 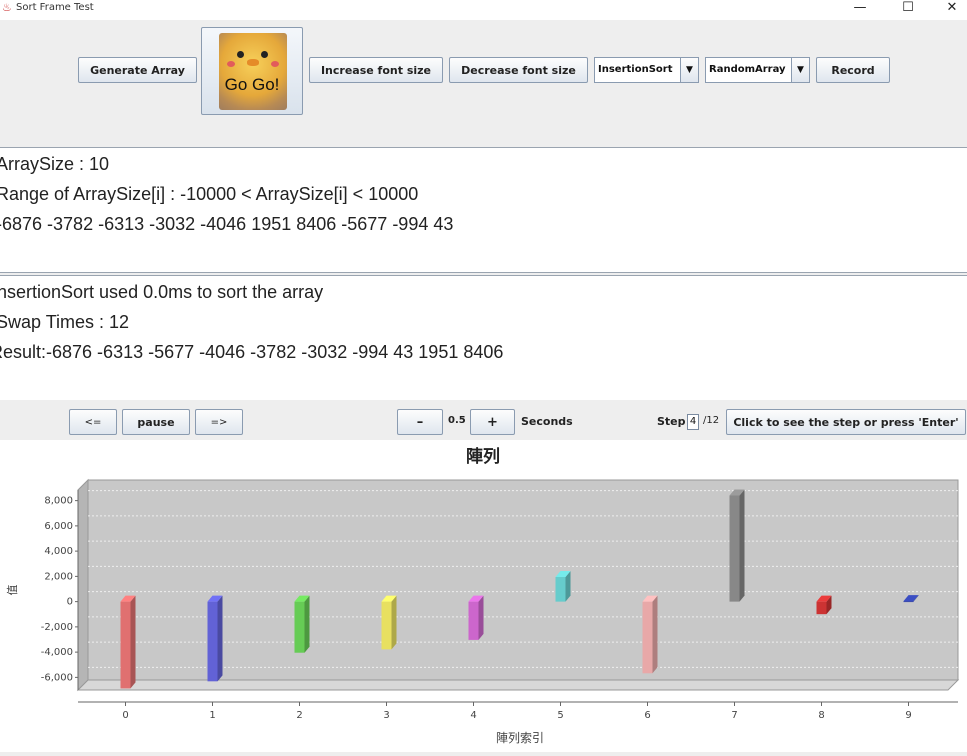 I want to click on x-tick-label: 1, so click(x=212, y=715).